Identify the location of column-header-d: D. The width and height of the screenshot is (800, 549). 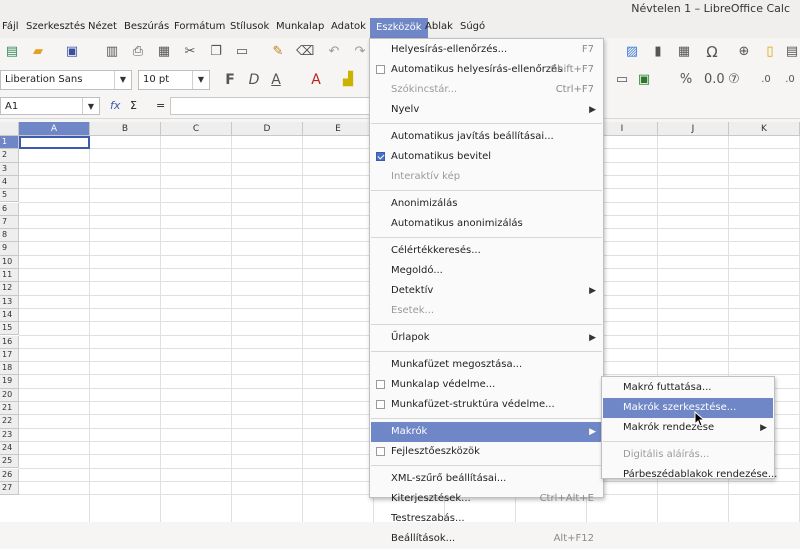
(267, 129).